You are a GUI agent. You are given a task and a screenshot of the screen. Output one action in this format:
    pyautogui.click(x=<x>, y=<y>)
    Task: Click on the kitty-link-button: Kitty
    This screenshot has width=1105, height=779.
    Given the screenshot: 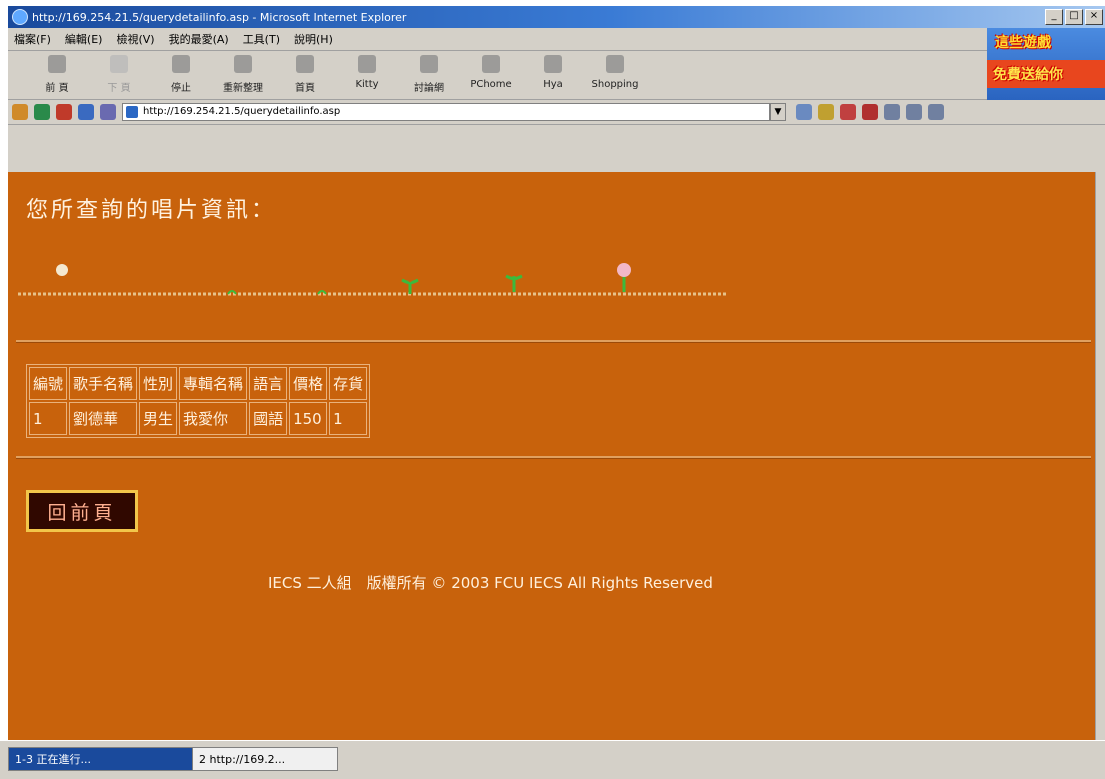 What is the action you would take?
    pyautogui.click(x=367, y=70)
    